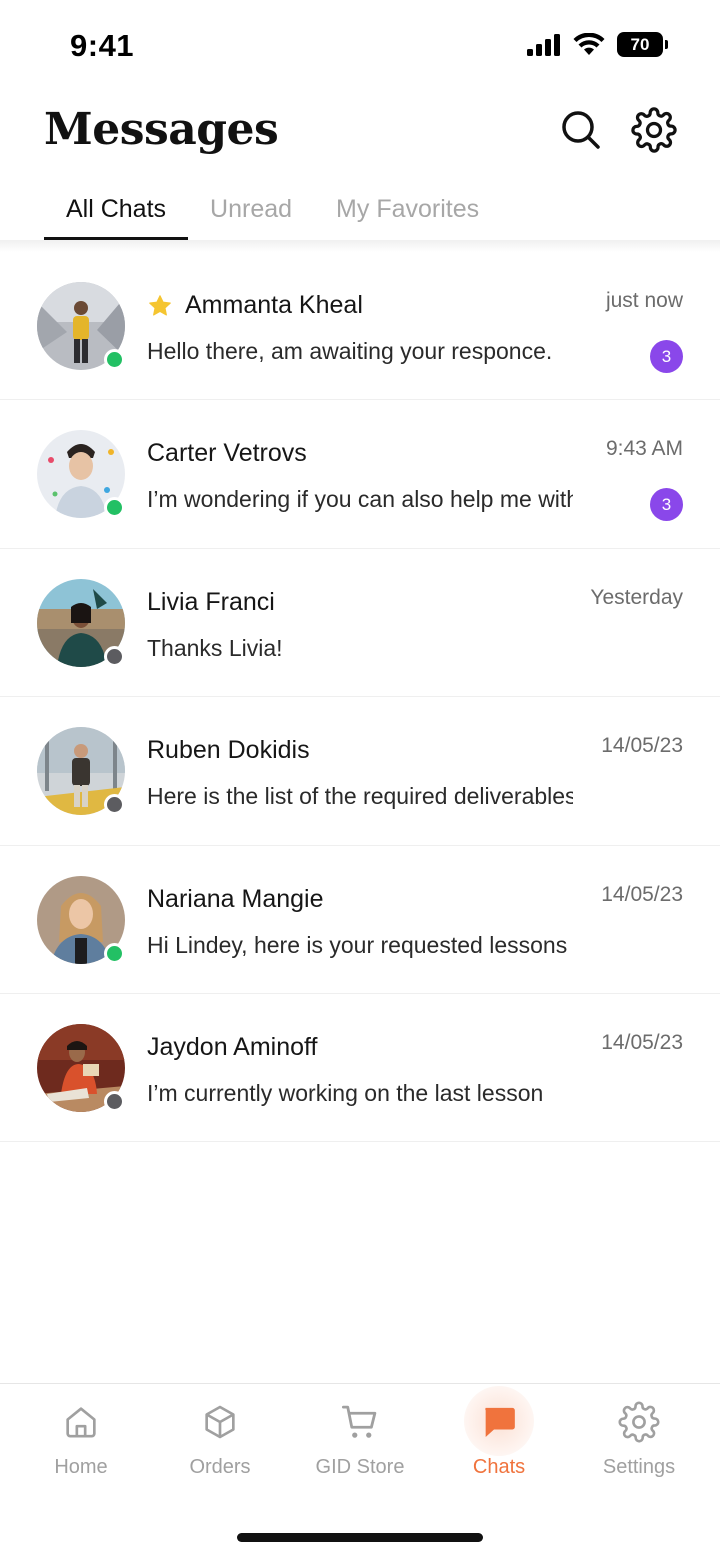 This screenshot has width=720, height=1558. What do you see at coordinates (589, 44) in the screenshot?
I see `wifi-icon` at bounding box center [589, 44].